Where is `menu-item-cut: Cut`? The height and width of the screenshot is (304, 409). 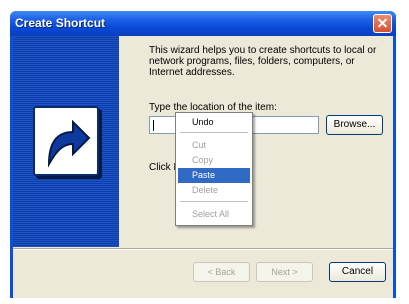
menu-item-cut: Cut is located at coordinates (214, 145).